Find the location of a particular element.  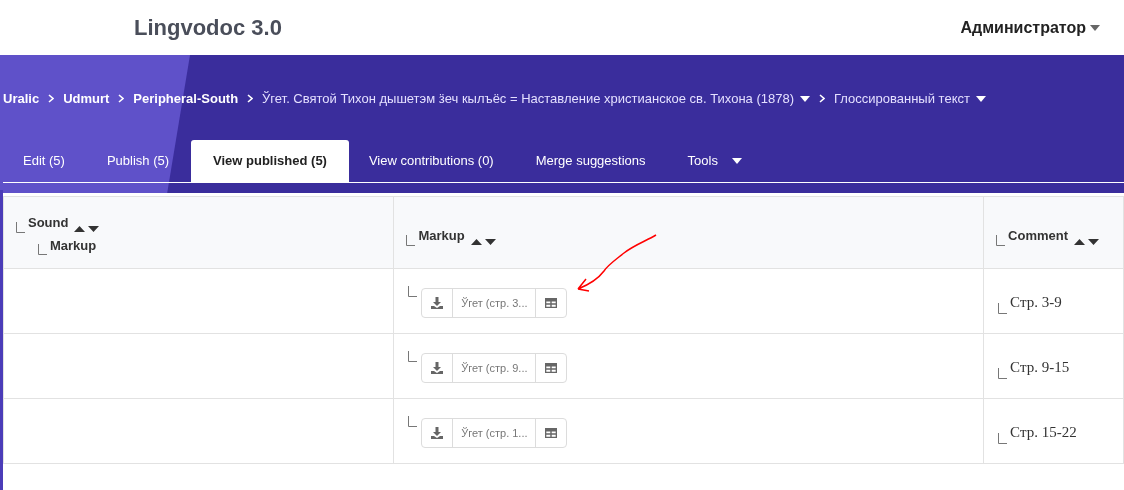

caret-icon is located at coordinates (1095, 27).